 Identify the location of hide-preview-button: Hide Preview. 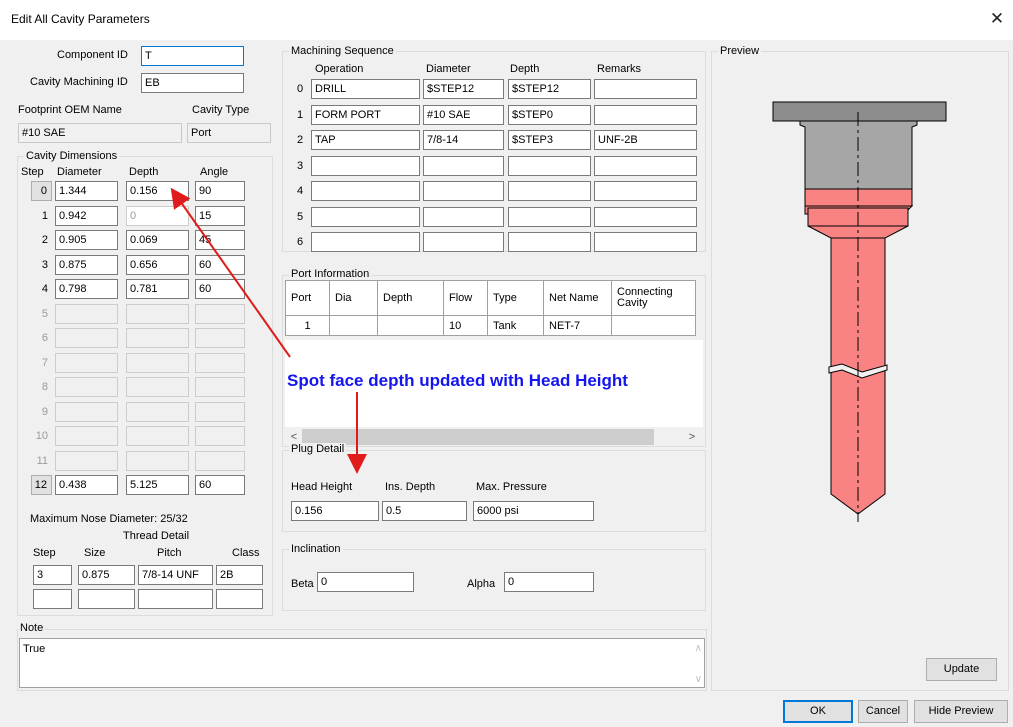
(961, 711).